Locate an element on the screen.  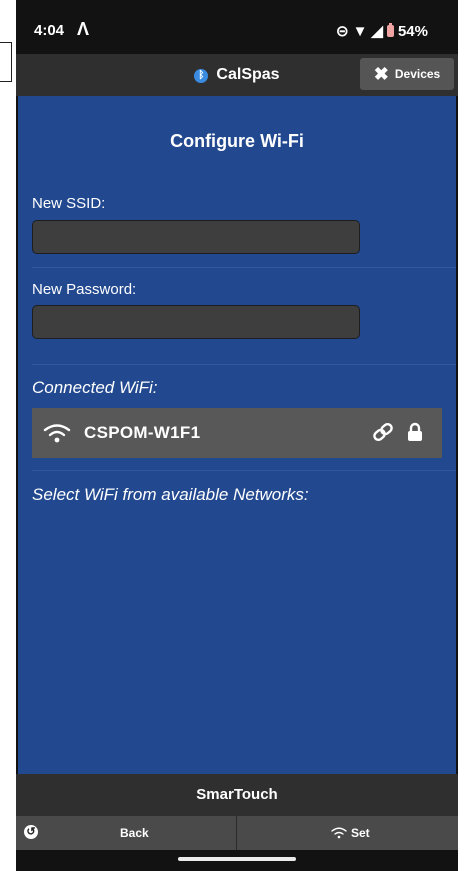
devices-button: ✖ Devices is located at coordinates (407, 74).